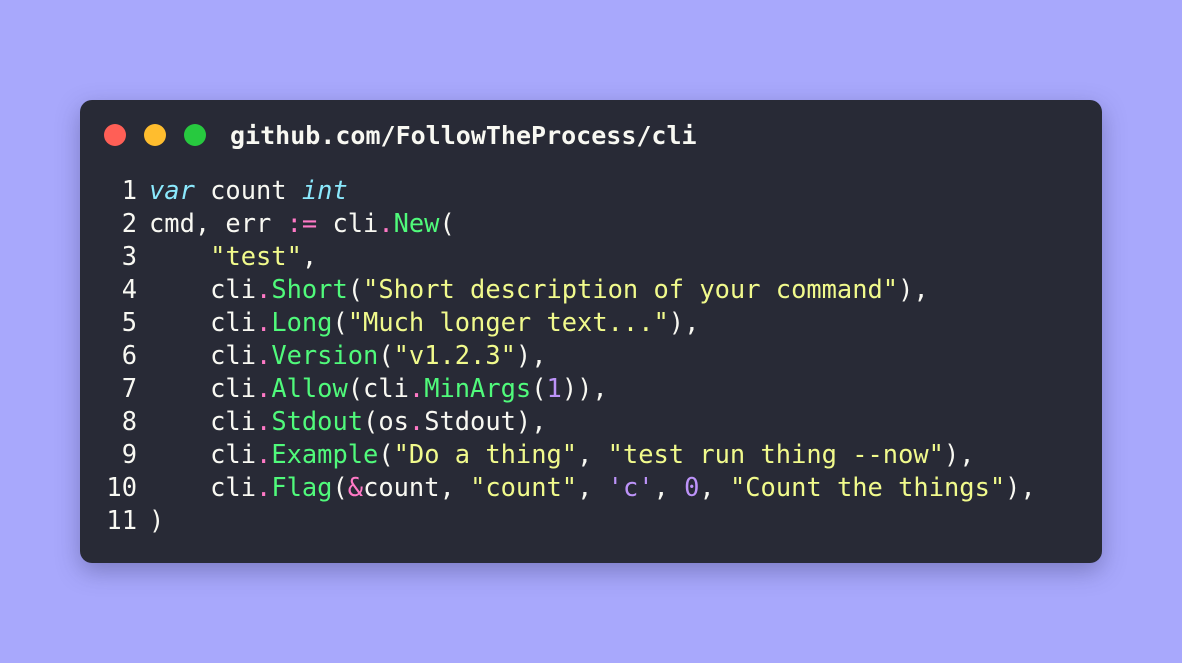 Image resolution: width=1182 pixels, height=663 pixels. I want to click on code-line: 3 "test",, so click(591, 256).